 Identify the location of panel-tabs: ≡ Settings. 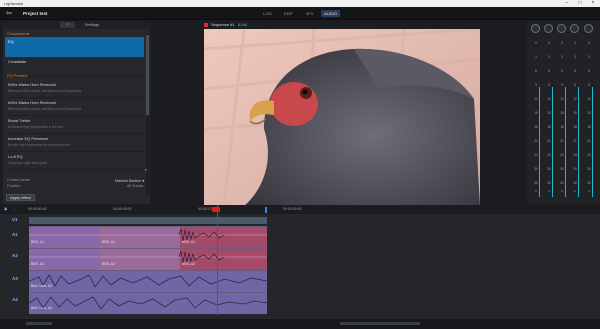
(76, 25).